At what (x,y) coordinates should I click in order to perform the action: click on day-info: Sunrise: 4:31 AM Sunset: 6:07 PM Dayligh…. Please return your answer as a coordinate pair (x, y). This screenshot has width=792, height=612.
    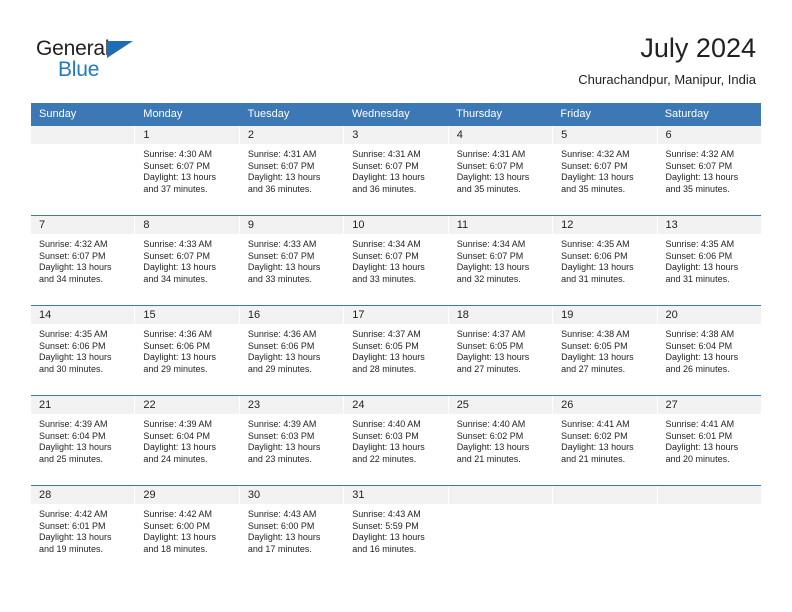
    Looking at the image, I should click on (395, 169).